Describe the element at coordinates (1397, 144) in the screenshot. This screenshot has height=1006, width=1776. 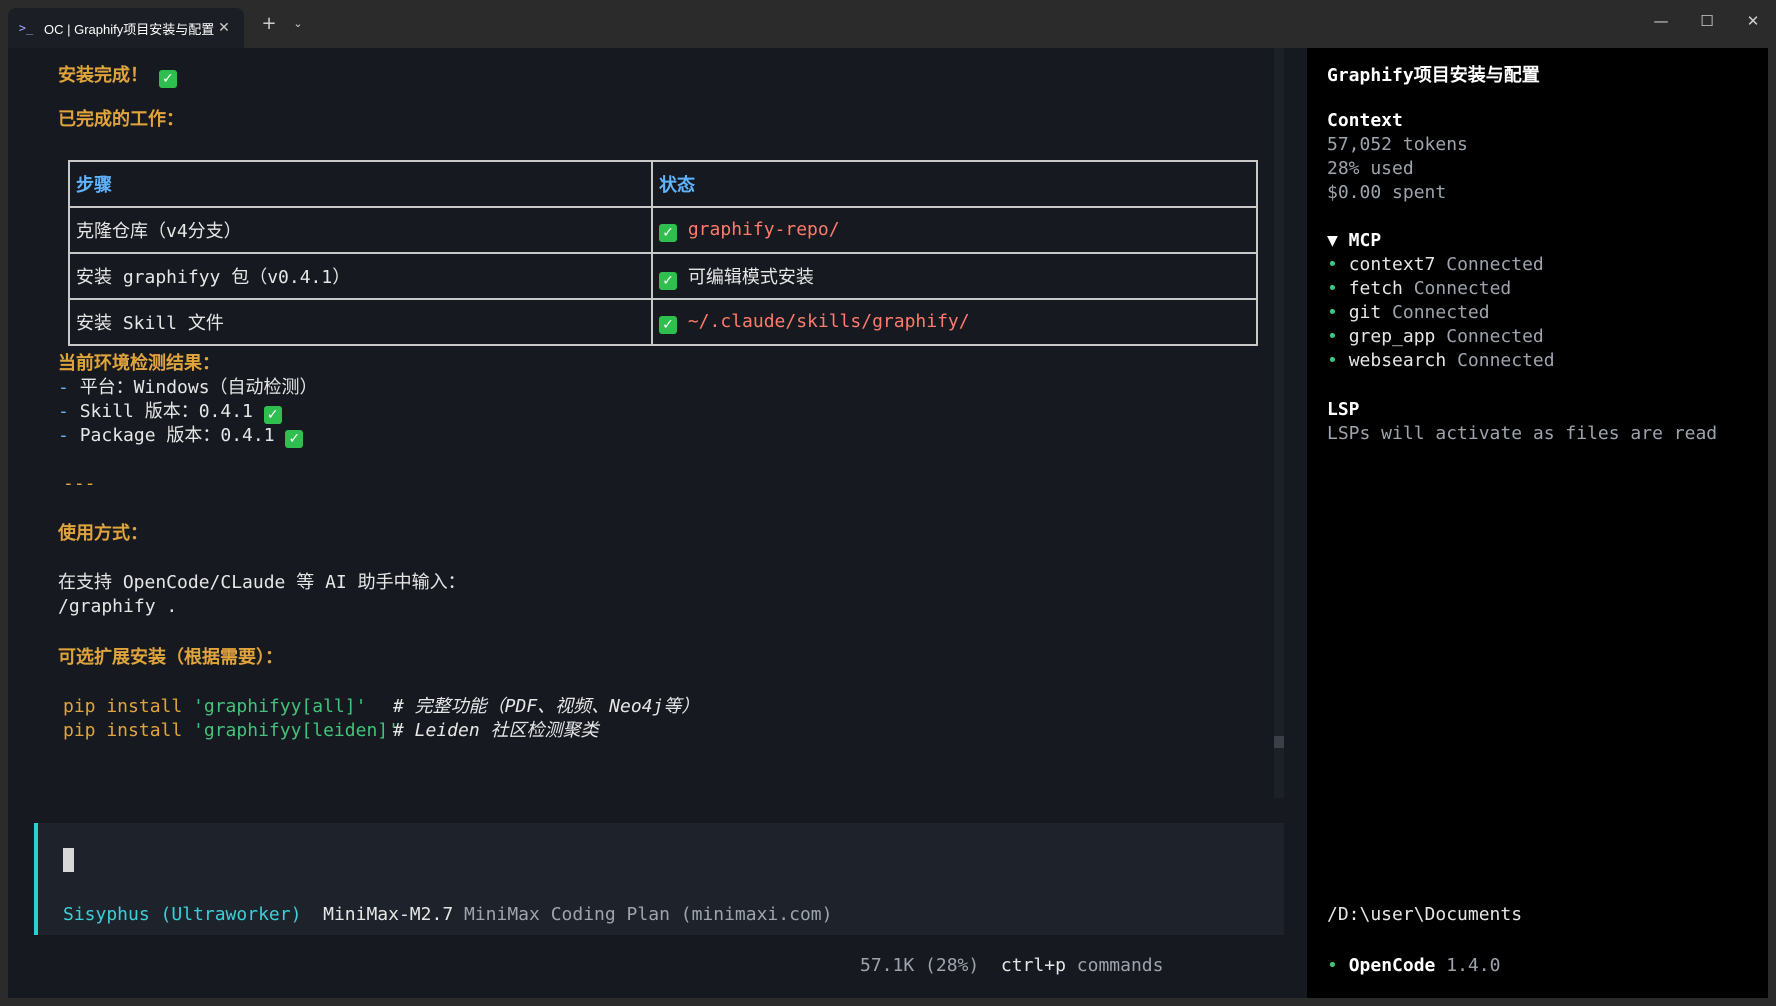
I see `context-tokens: 57,052 tokens` at that location.